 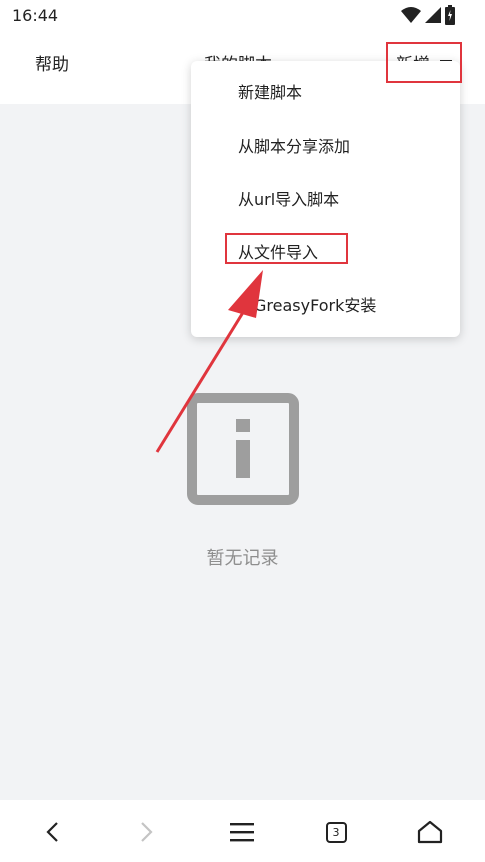 I want to click on from-file-highlight, so click(x=286, y=248).